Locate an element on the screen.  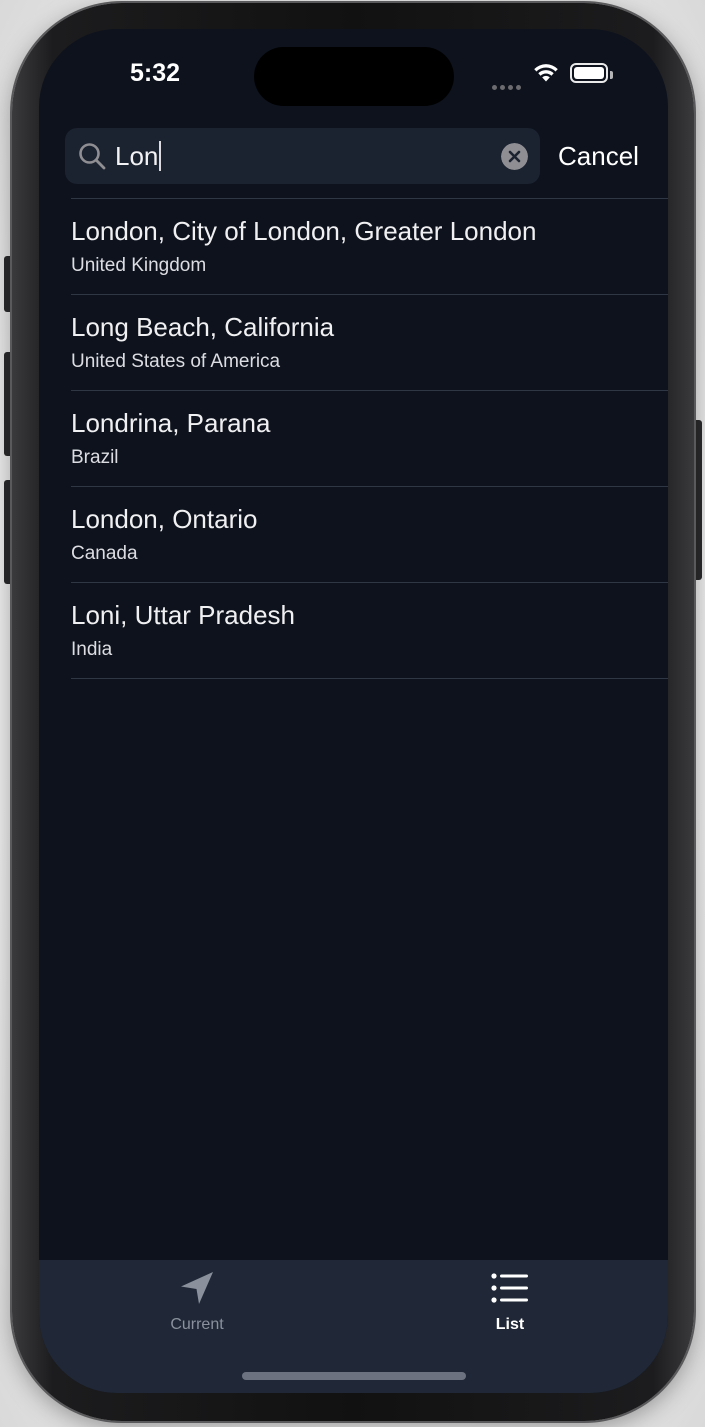
search-icon is located at coordinates (92, 156).